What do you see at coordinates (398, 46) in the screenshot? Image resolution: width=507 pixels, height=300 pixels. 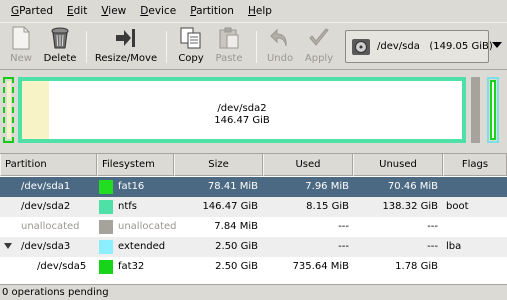 I see `device-name: /dev/sda` at bounding box center [398, 46].